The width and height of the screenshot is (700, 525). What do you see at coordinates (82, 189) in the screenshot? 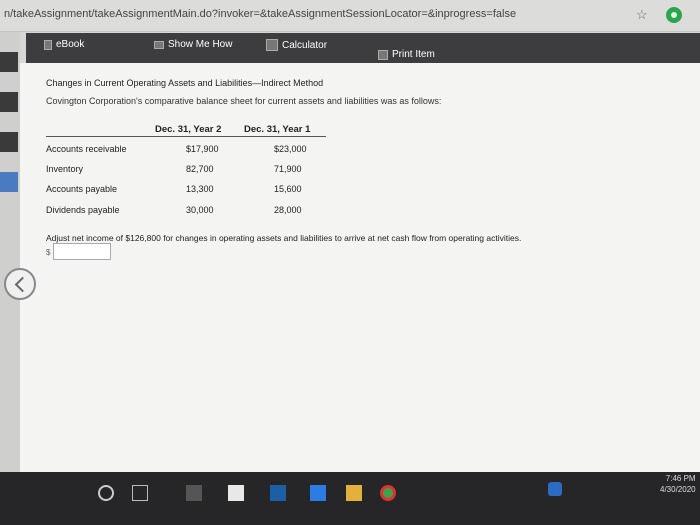
I see `row-label: Accounts payable` at bounding box center [82, 189].